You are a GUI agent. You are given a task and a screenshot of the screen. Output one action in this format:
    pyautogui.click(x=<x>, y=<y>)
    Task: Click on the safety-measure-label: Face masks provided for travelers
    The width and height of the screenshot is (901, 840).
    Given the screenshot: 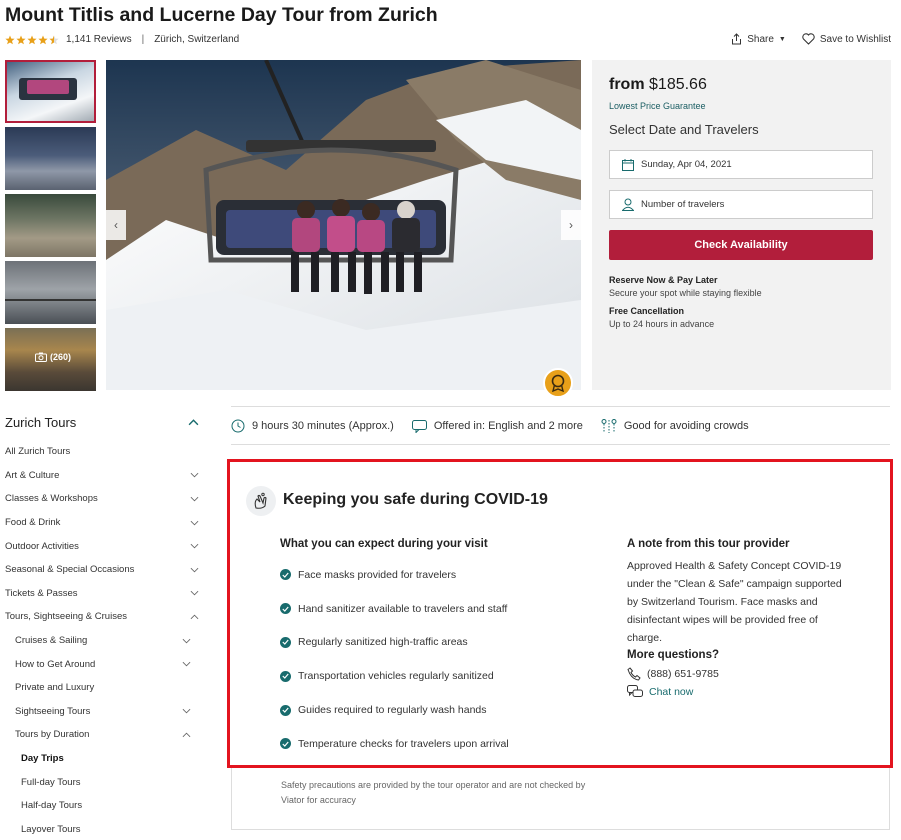 What is the action you would take?
    pyautogui.click(x=377, y=574)
    